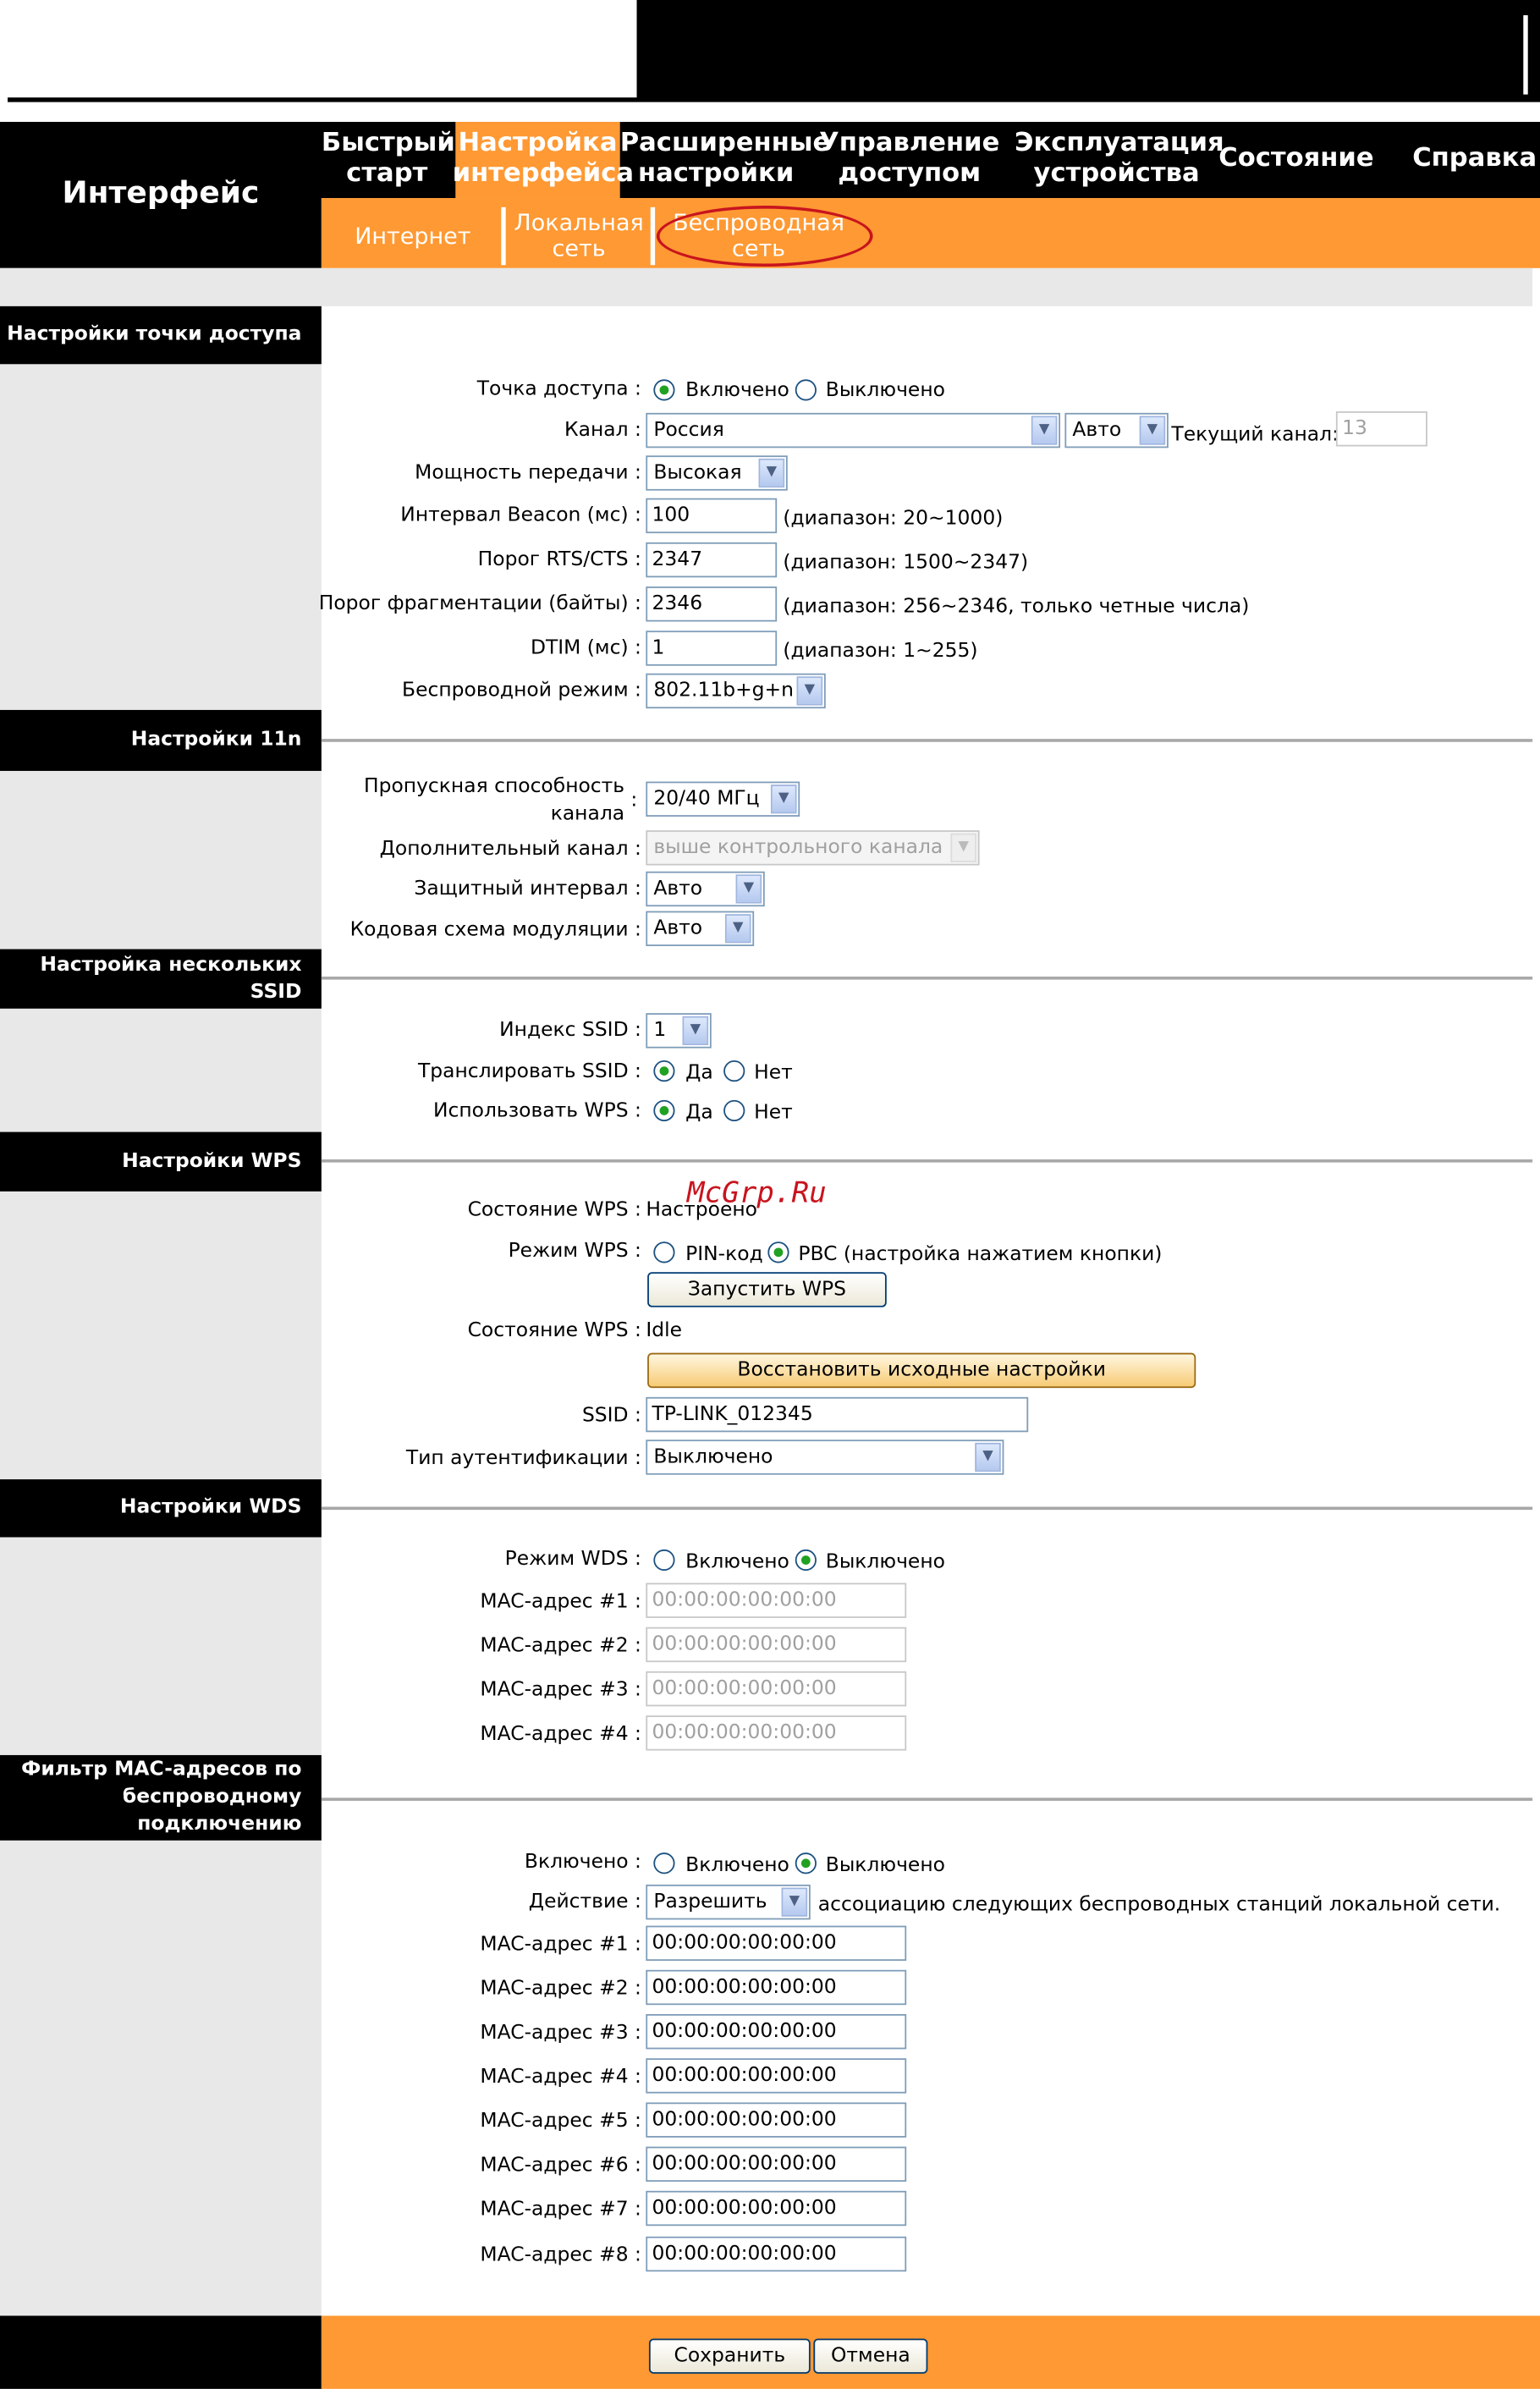 The width and height of the screenshot is (1540, 2389). Describe the element at coordinates (717, 473) in the screenshot. I see `power-select: Высокая ▼` at that location.